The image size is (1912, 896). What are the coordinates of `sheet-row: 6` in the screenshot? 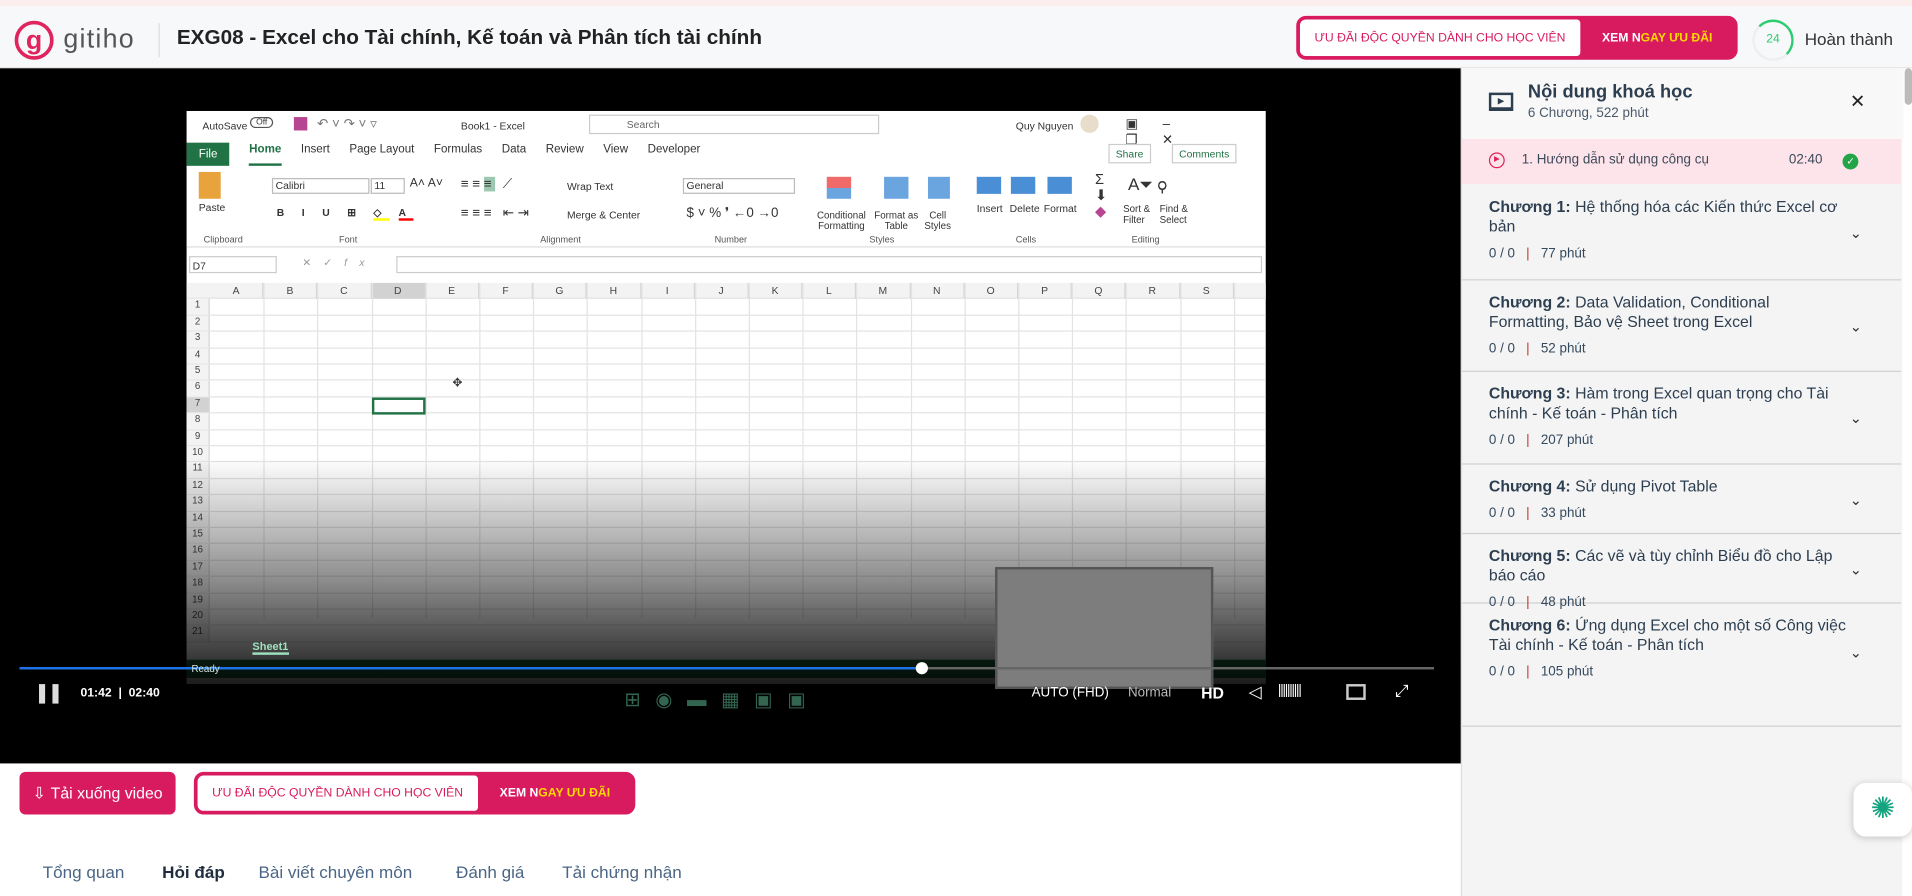 It's located at (726, 389).